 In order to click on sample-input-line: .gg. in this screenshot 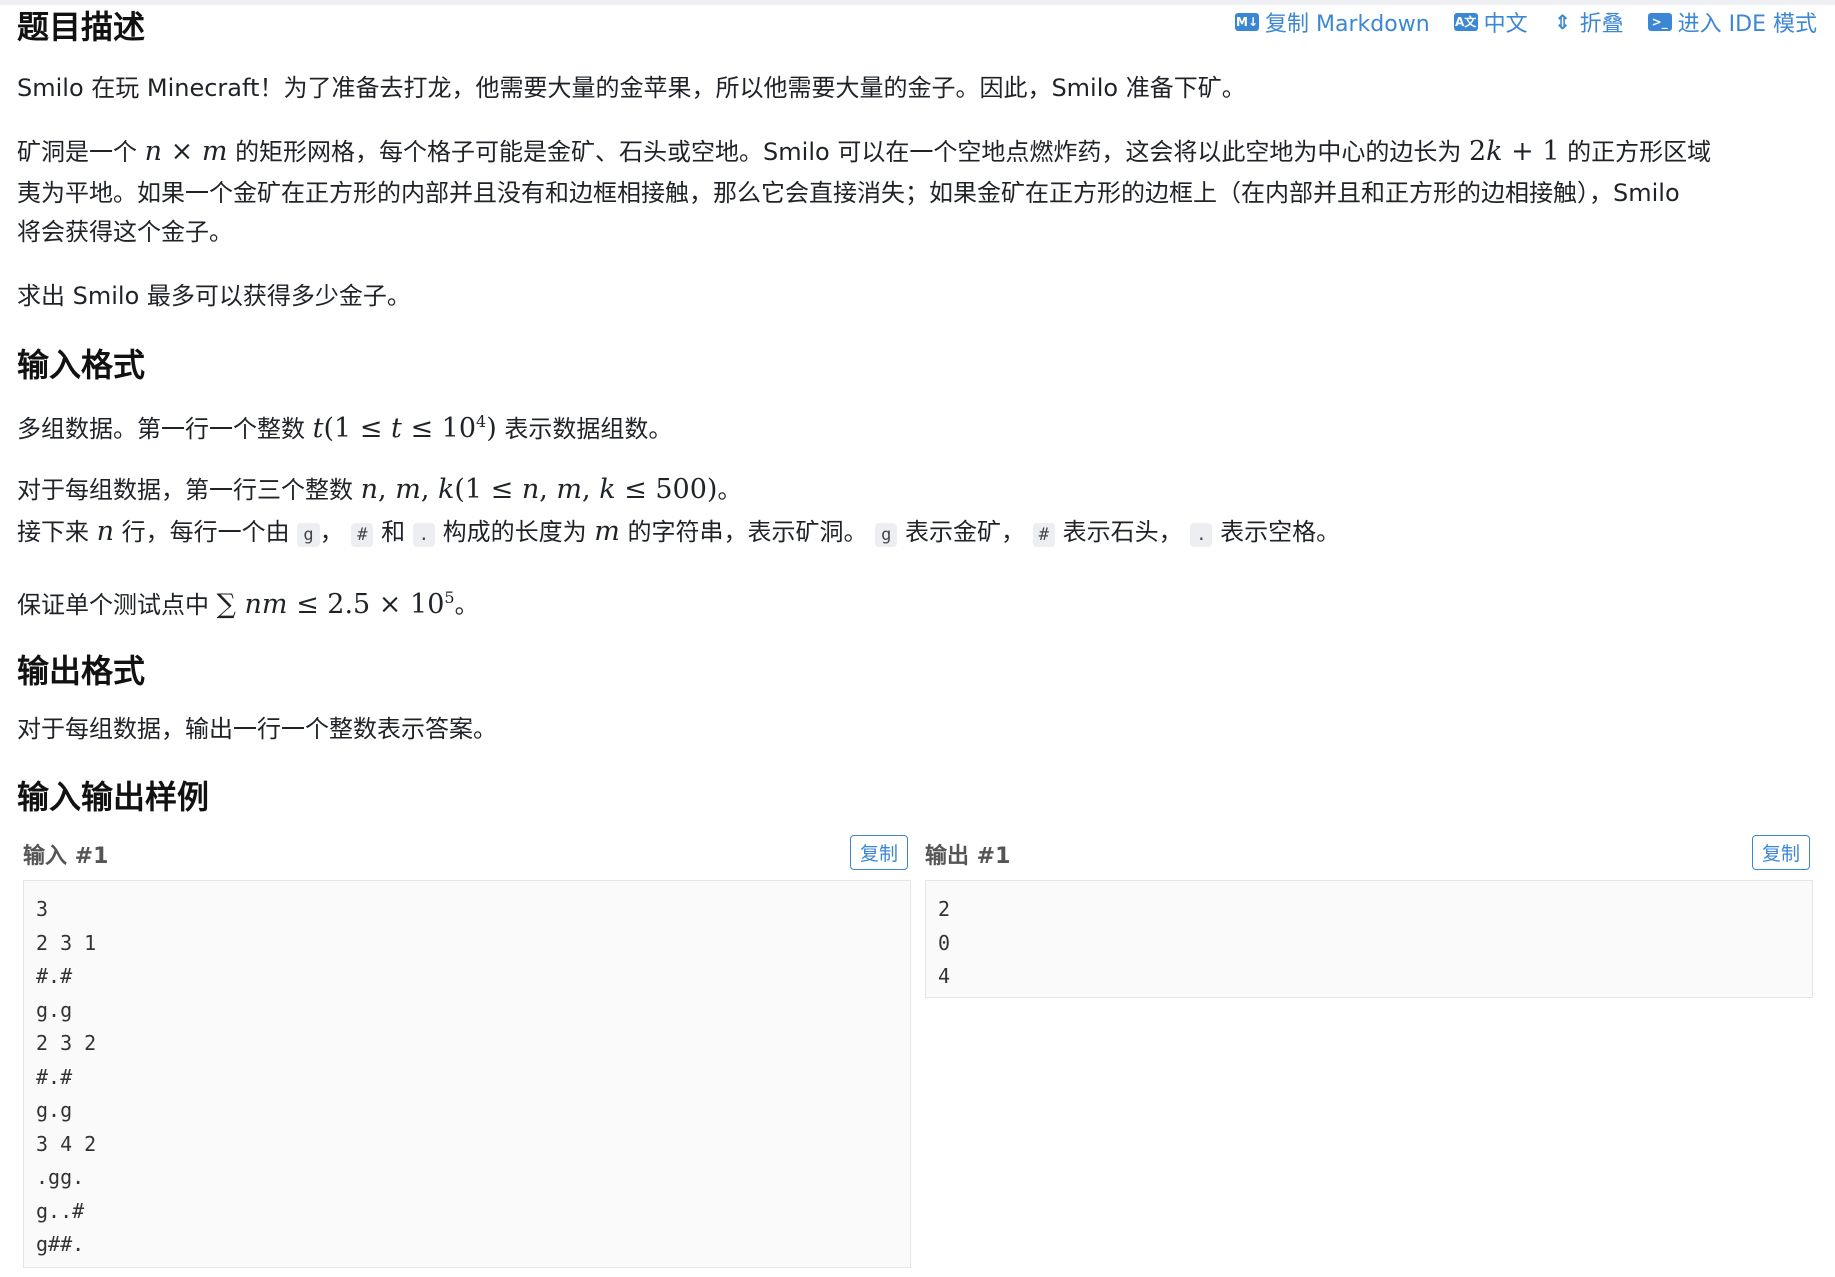, I will do `click(60, 1177)`.